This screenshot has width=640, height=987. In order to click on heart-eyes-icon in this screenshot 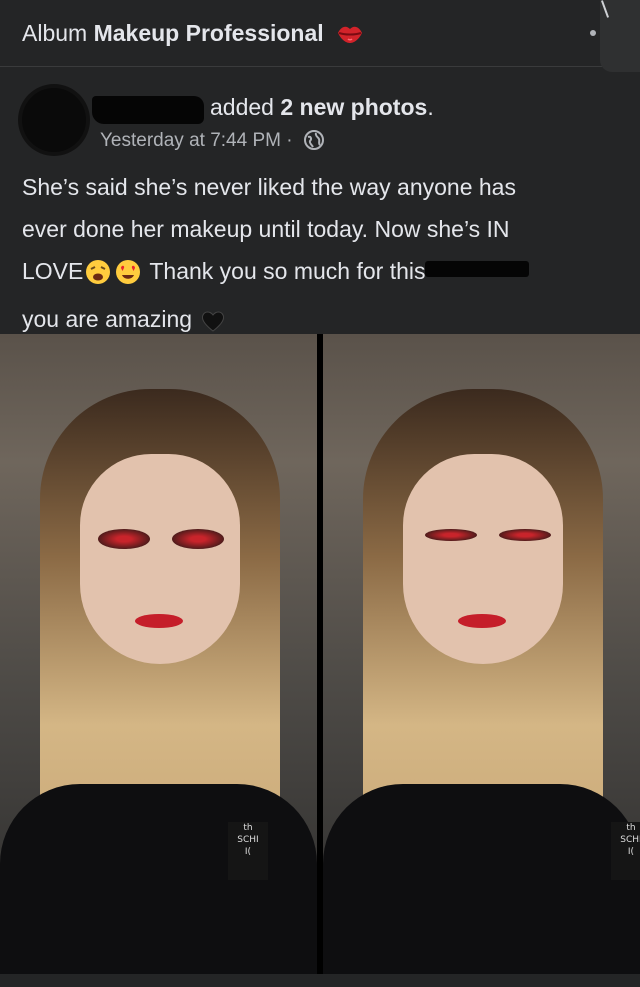, I will do `click(128, 277)`.